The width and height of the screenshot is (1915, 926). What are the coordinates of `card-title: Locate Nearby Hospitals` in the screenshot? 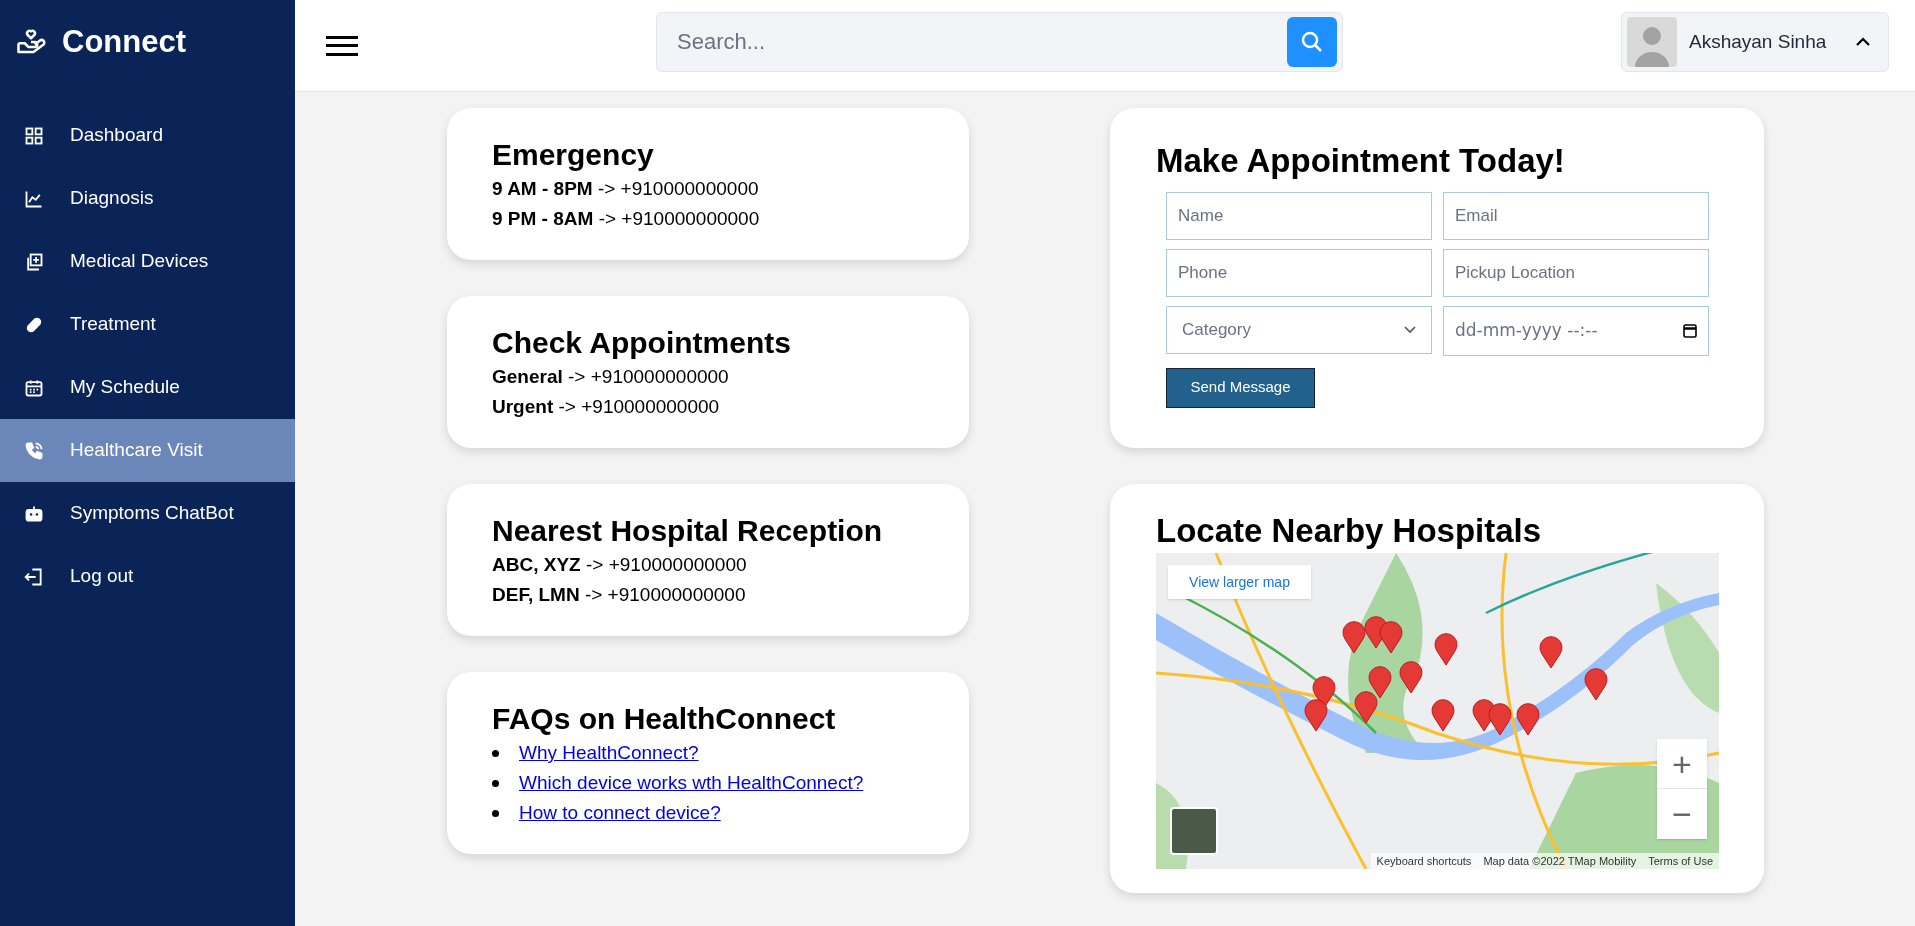 It's located at (1349, 531).